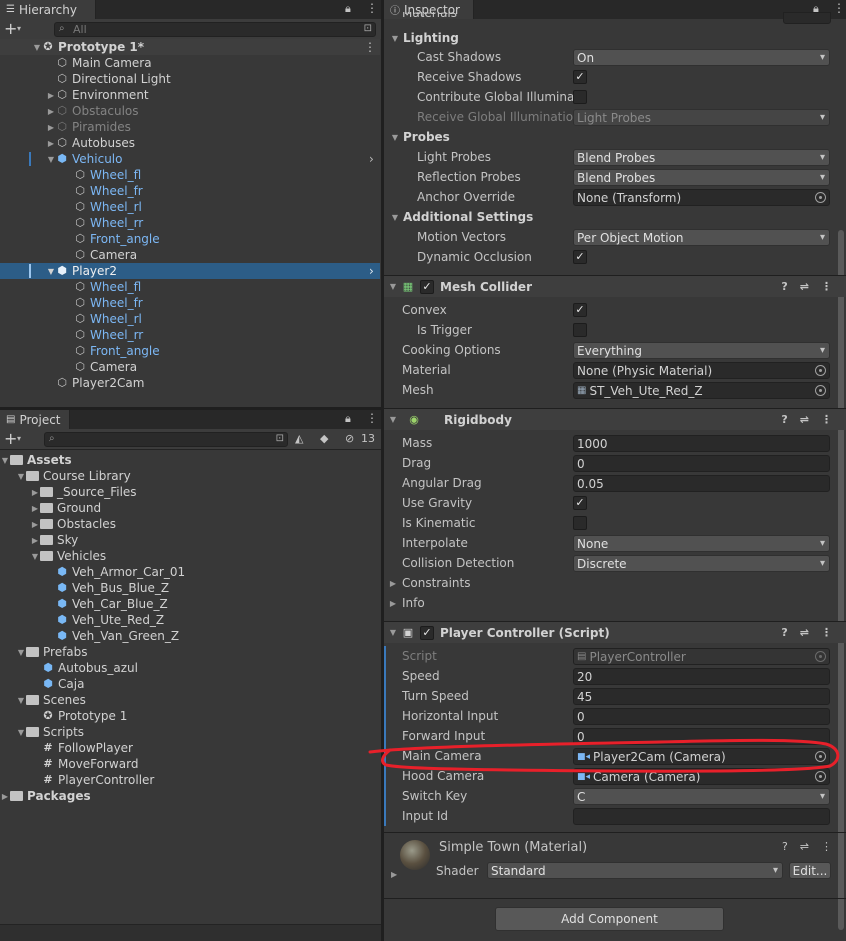  I want to click on physic-material-field: None (Physic Material), so click(701, 370).